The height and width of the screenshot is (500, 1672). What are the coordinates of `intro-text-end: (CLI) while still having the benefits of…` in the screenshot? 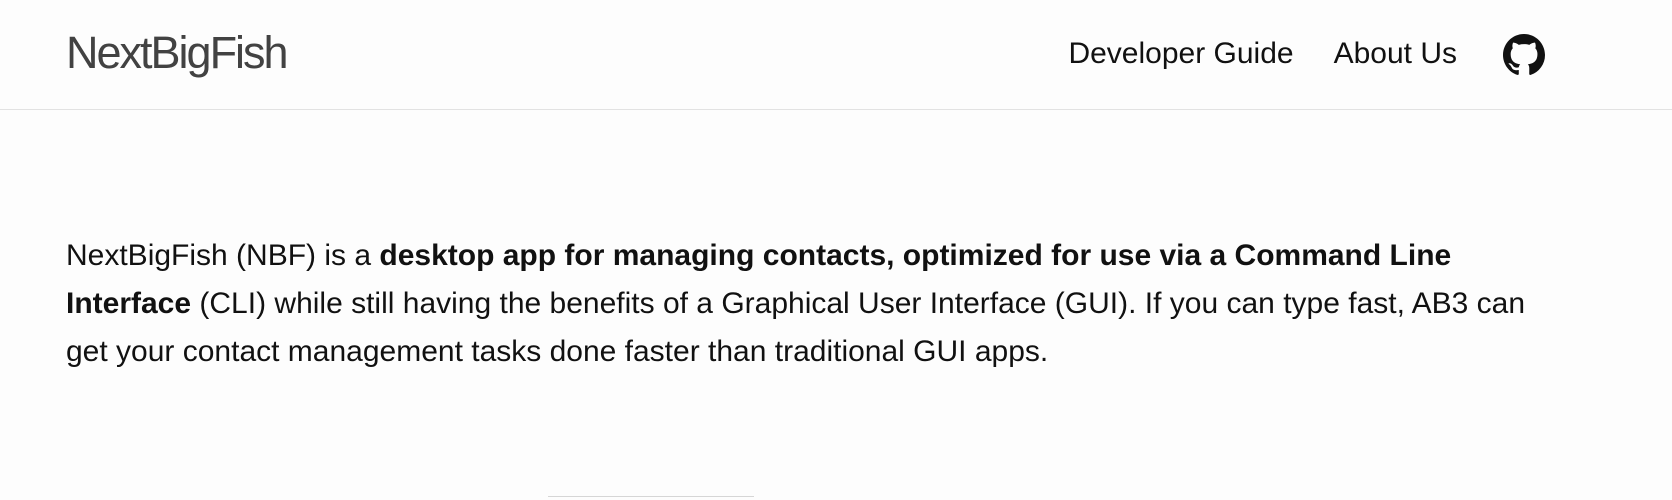 It's located at (796, 327).